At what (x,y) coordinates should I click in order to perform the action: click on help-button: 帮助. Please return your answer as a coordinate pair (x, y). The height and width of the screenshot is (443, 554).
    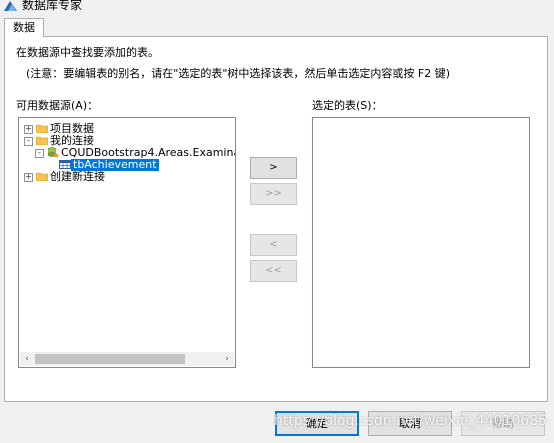
    Looking at the image, I should click on (503, 423).